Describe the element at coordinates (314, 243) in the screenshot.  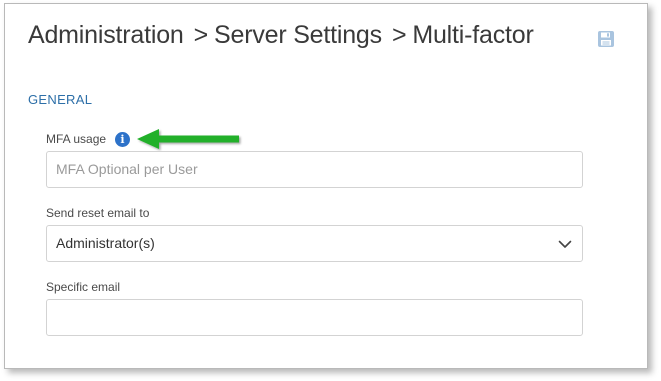
I see `reset-email-select: Administrator(s)` at that location.